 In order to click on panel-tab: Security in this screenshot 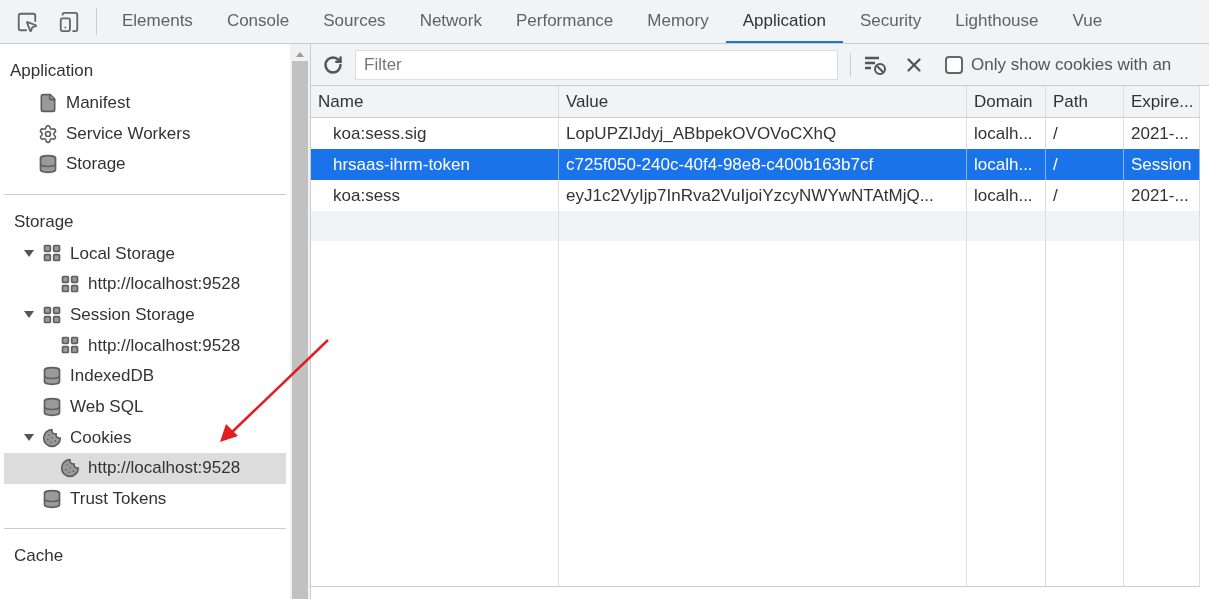, I will do `click(890, 21)`.